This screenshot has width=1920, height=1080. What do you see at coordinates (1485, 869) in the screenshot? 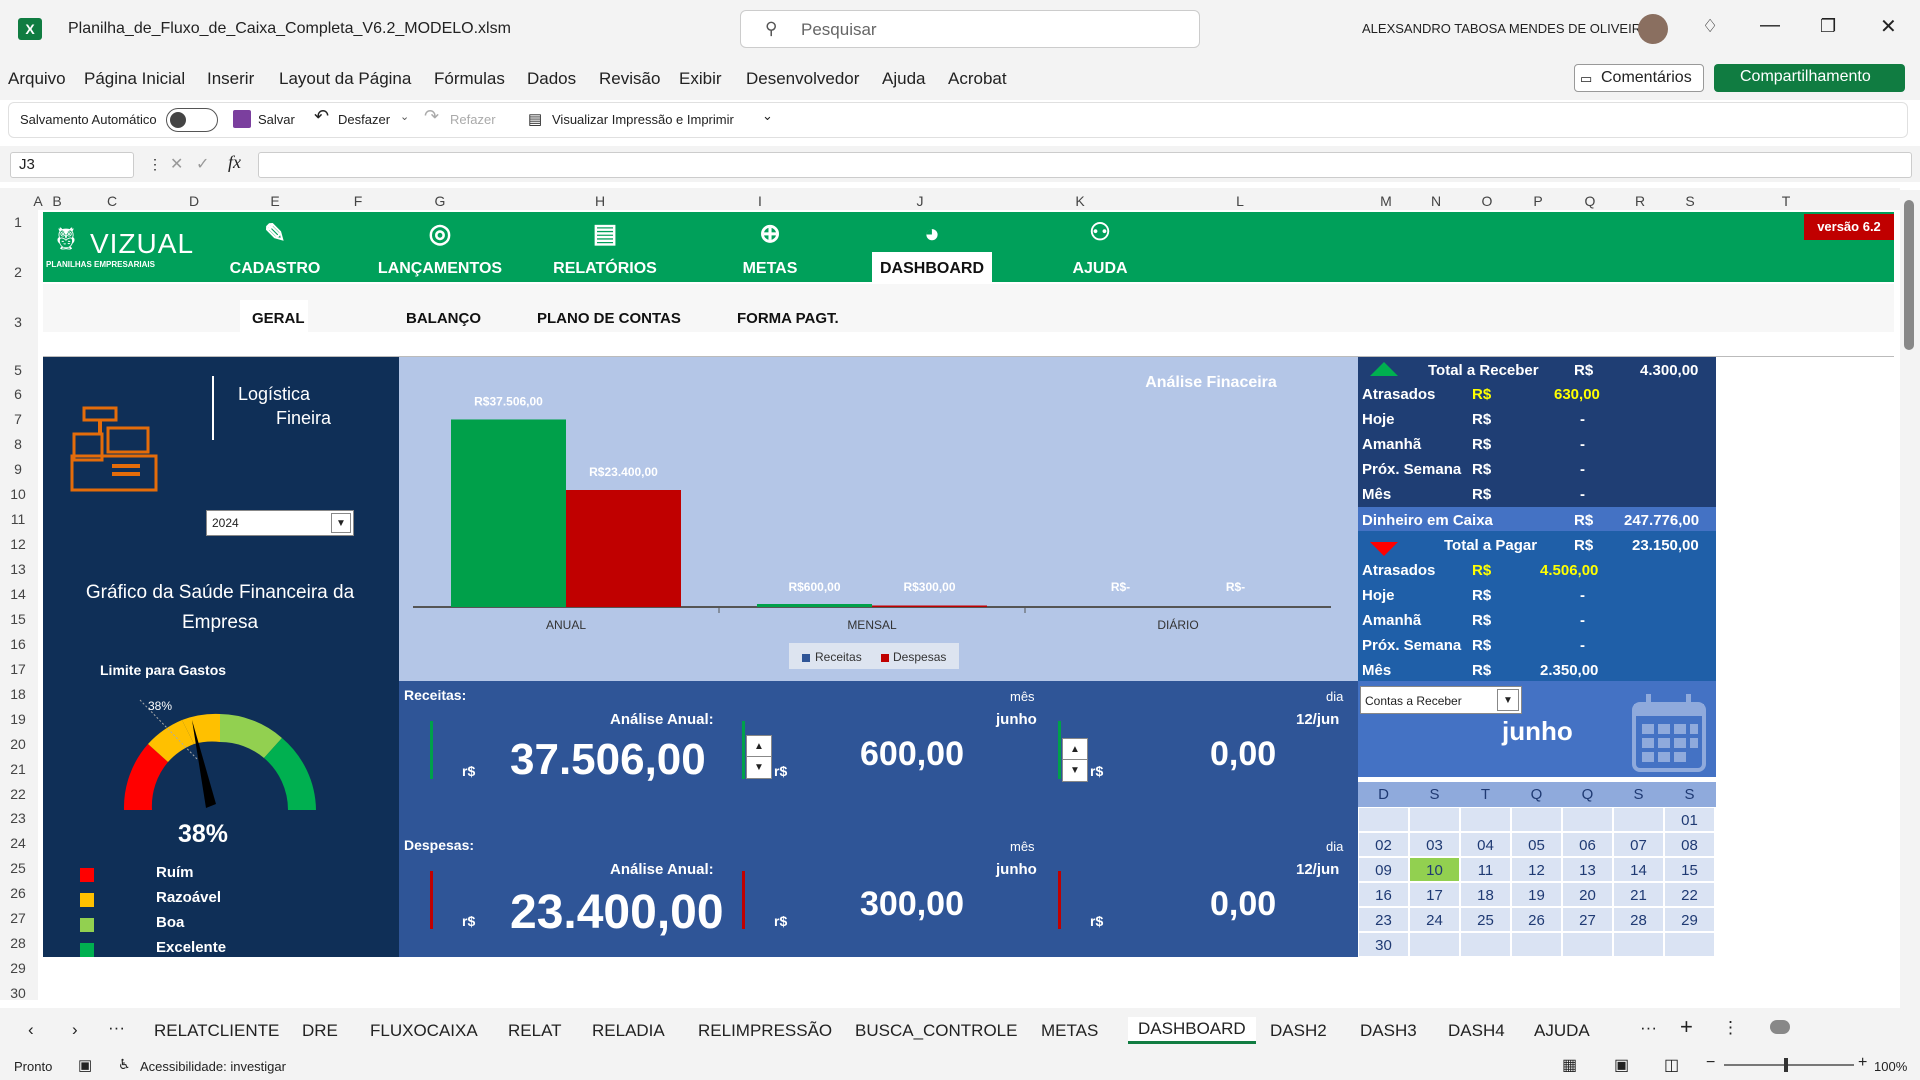
I see `calendar-day: 11` at bounding box center [1485, 869].